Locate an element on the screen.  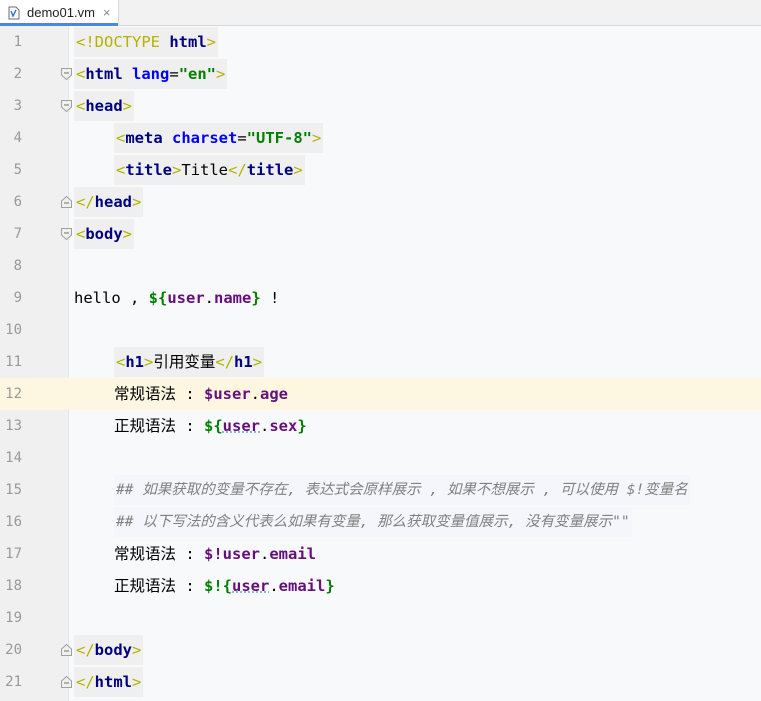
code-text: <title>Title</title> is located at coordinates (209, 170).